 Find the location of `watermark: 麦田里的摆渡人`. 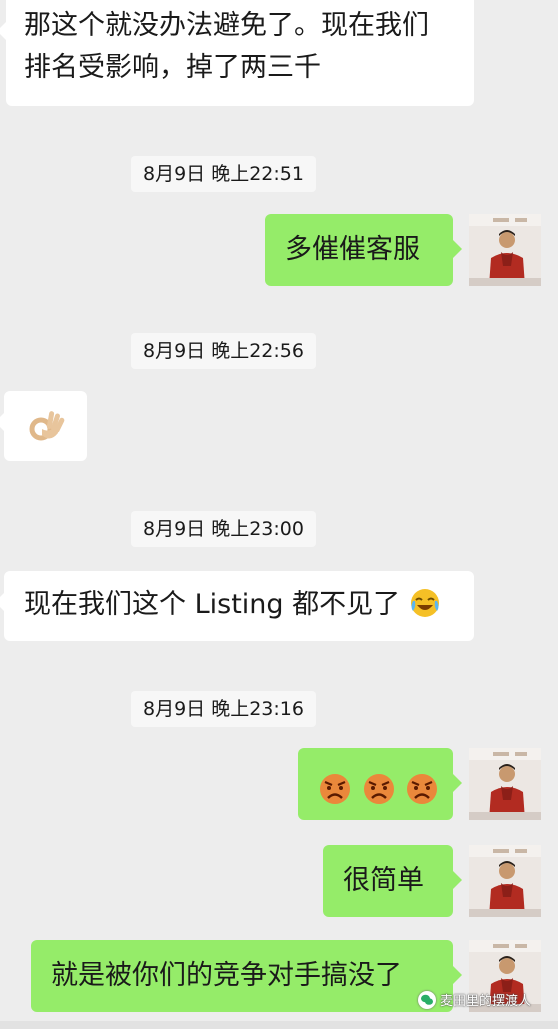

watermark: 麦田里的摆渡人 is located at coordinates (474, 999).